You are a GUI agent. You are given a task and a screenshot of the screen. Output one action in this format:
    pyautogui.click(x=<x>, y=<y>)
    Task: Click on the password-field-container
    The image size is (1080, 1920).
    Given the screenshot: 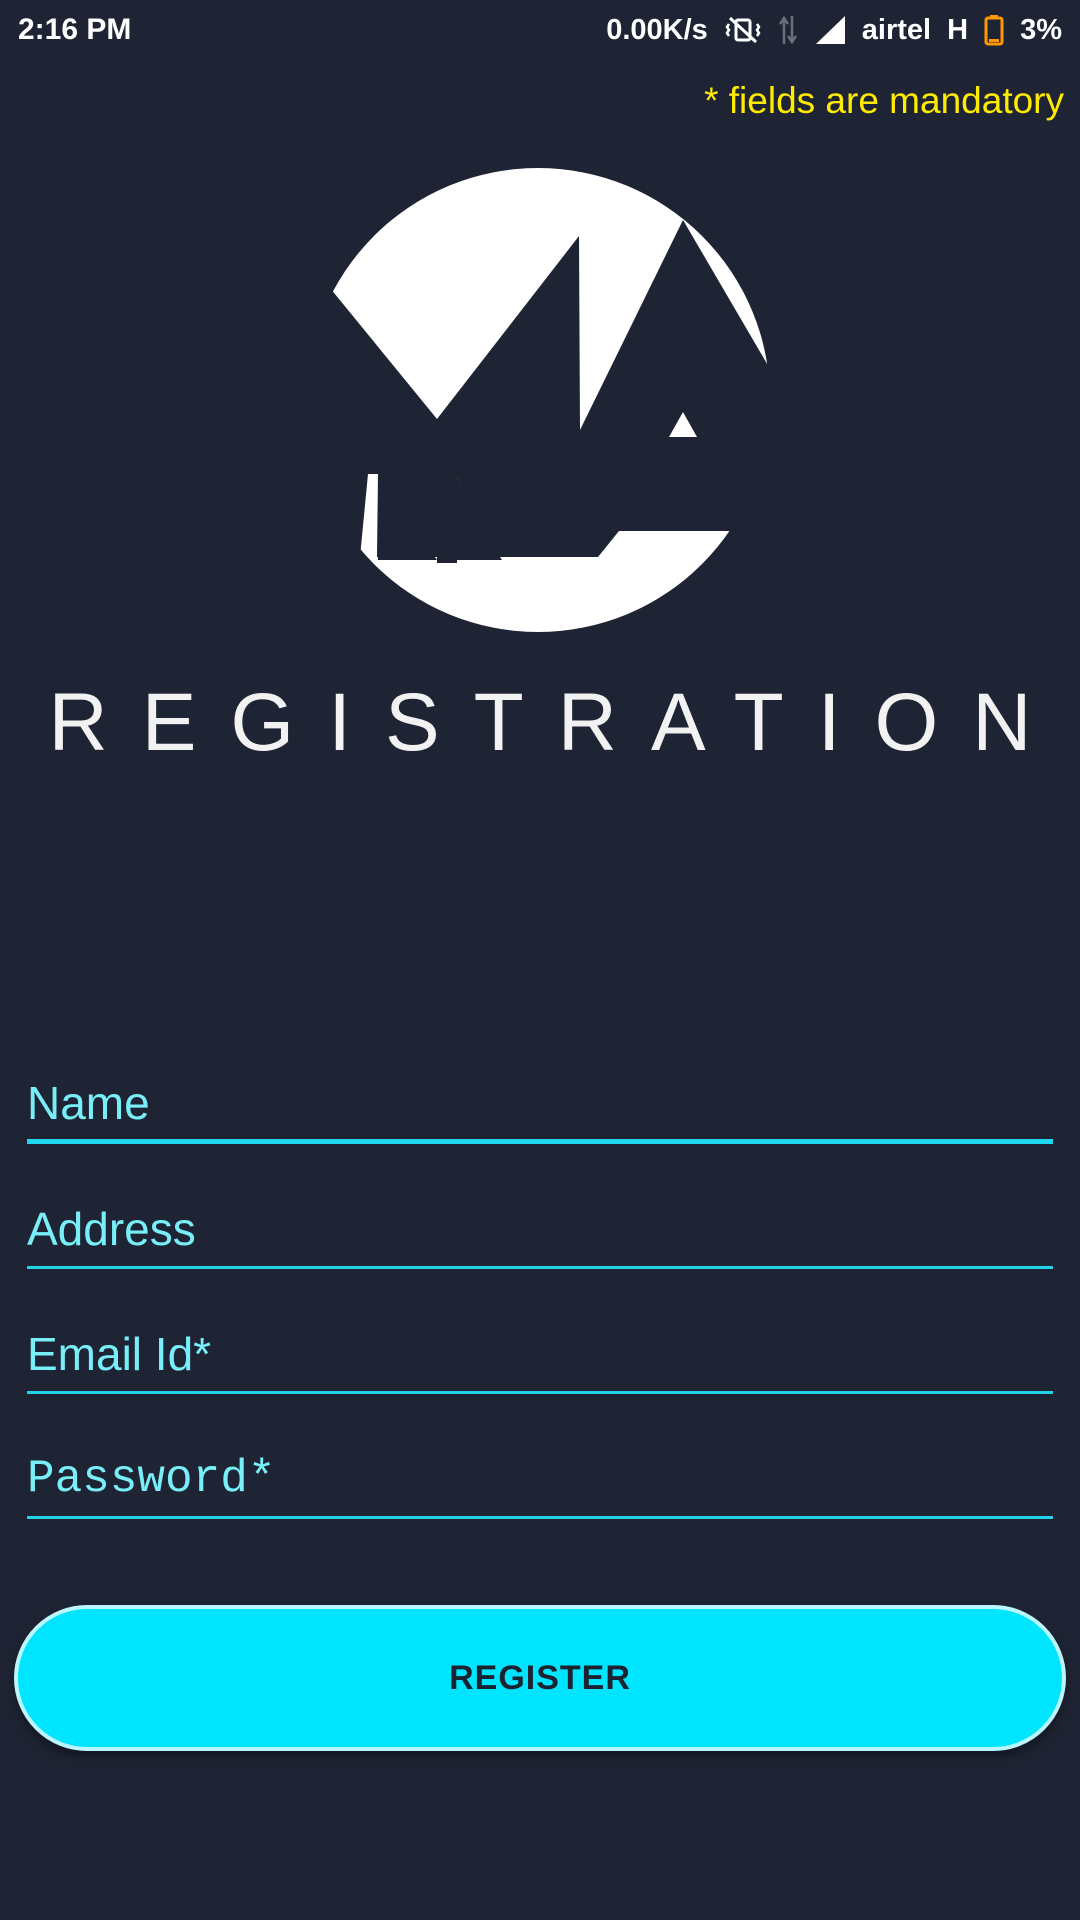 What is the action you would take?
    pyautogui.click(x=540, y=1483)
    